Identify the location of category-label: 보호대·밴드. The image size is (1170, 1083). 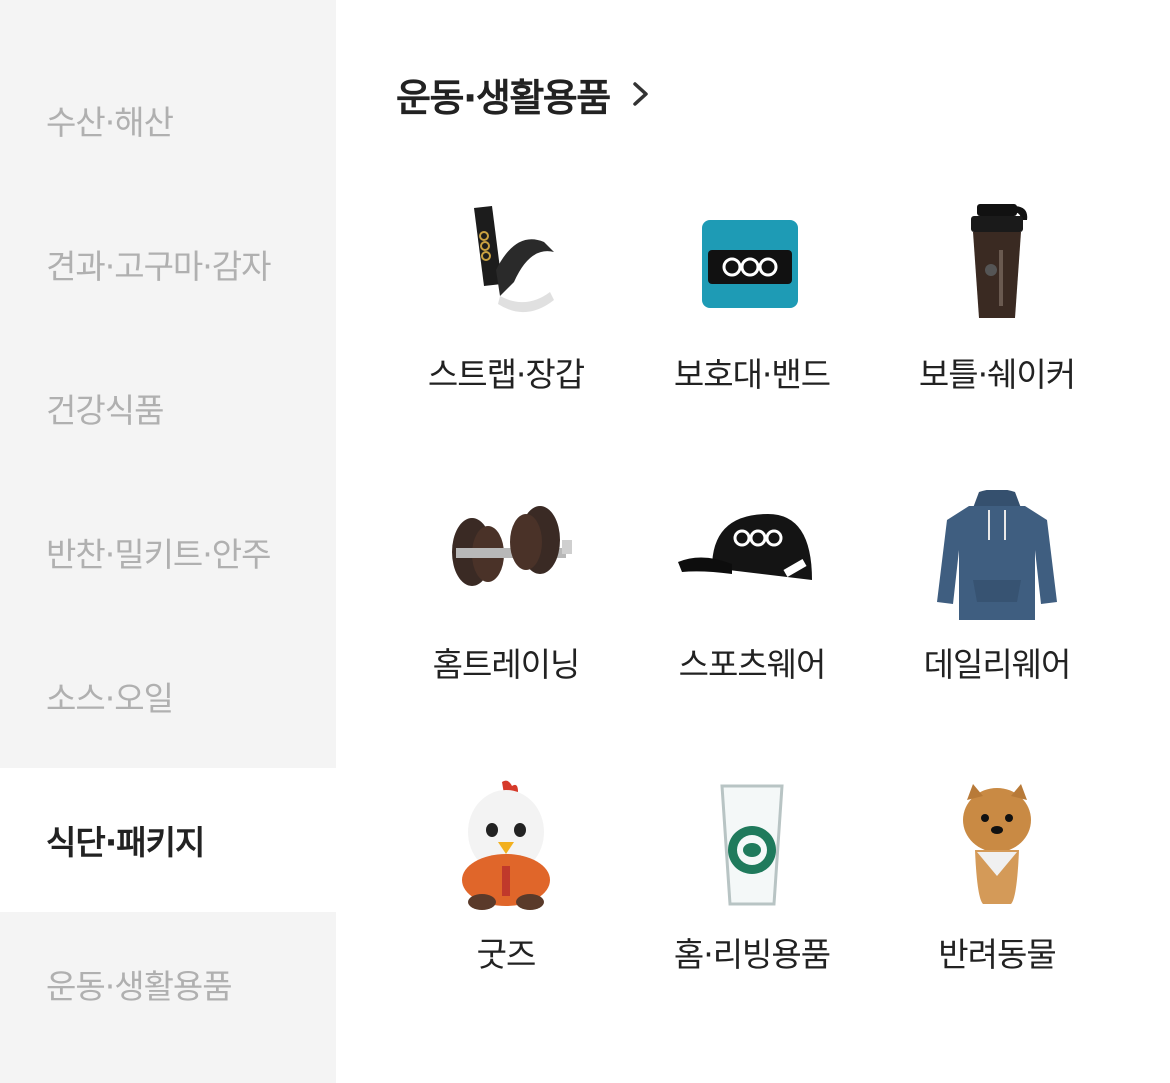
(752, 374).